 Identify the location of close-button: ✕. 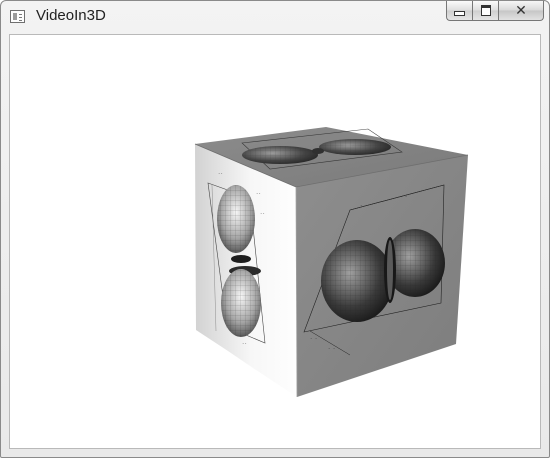
(521, 11).